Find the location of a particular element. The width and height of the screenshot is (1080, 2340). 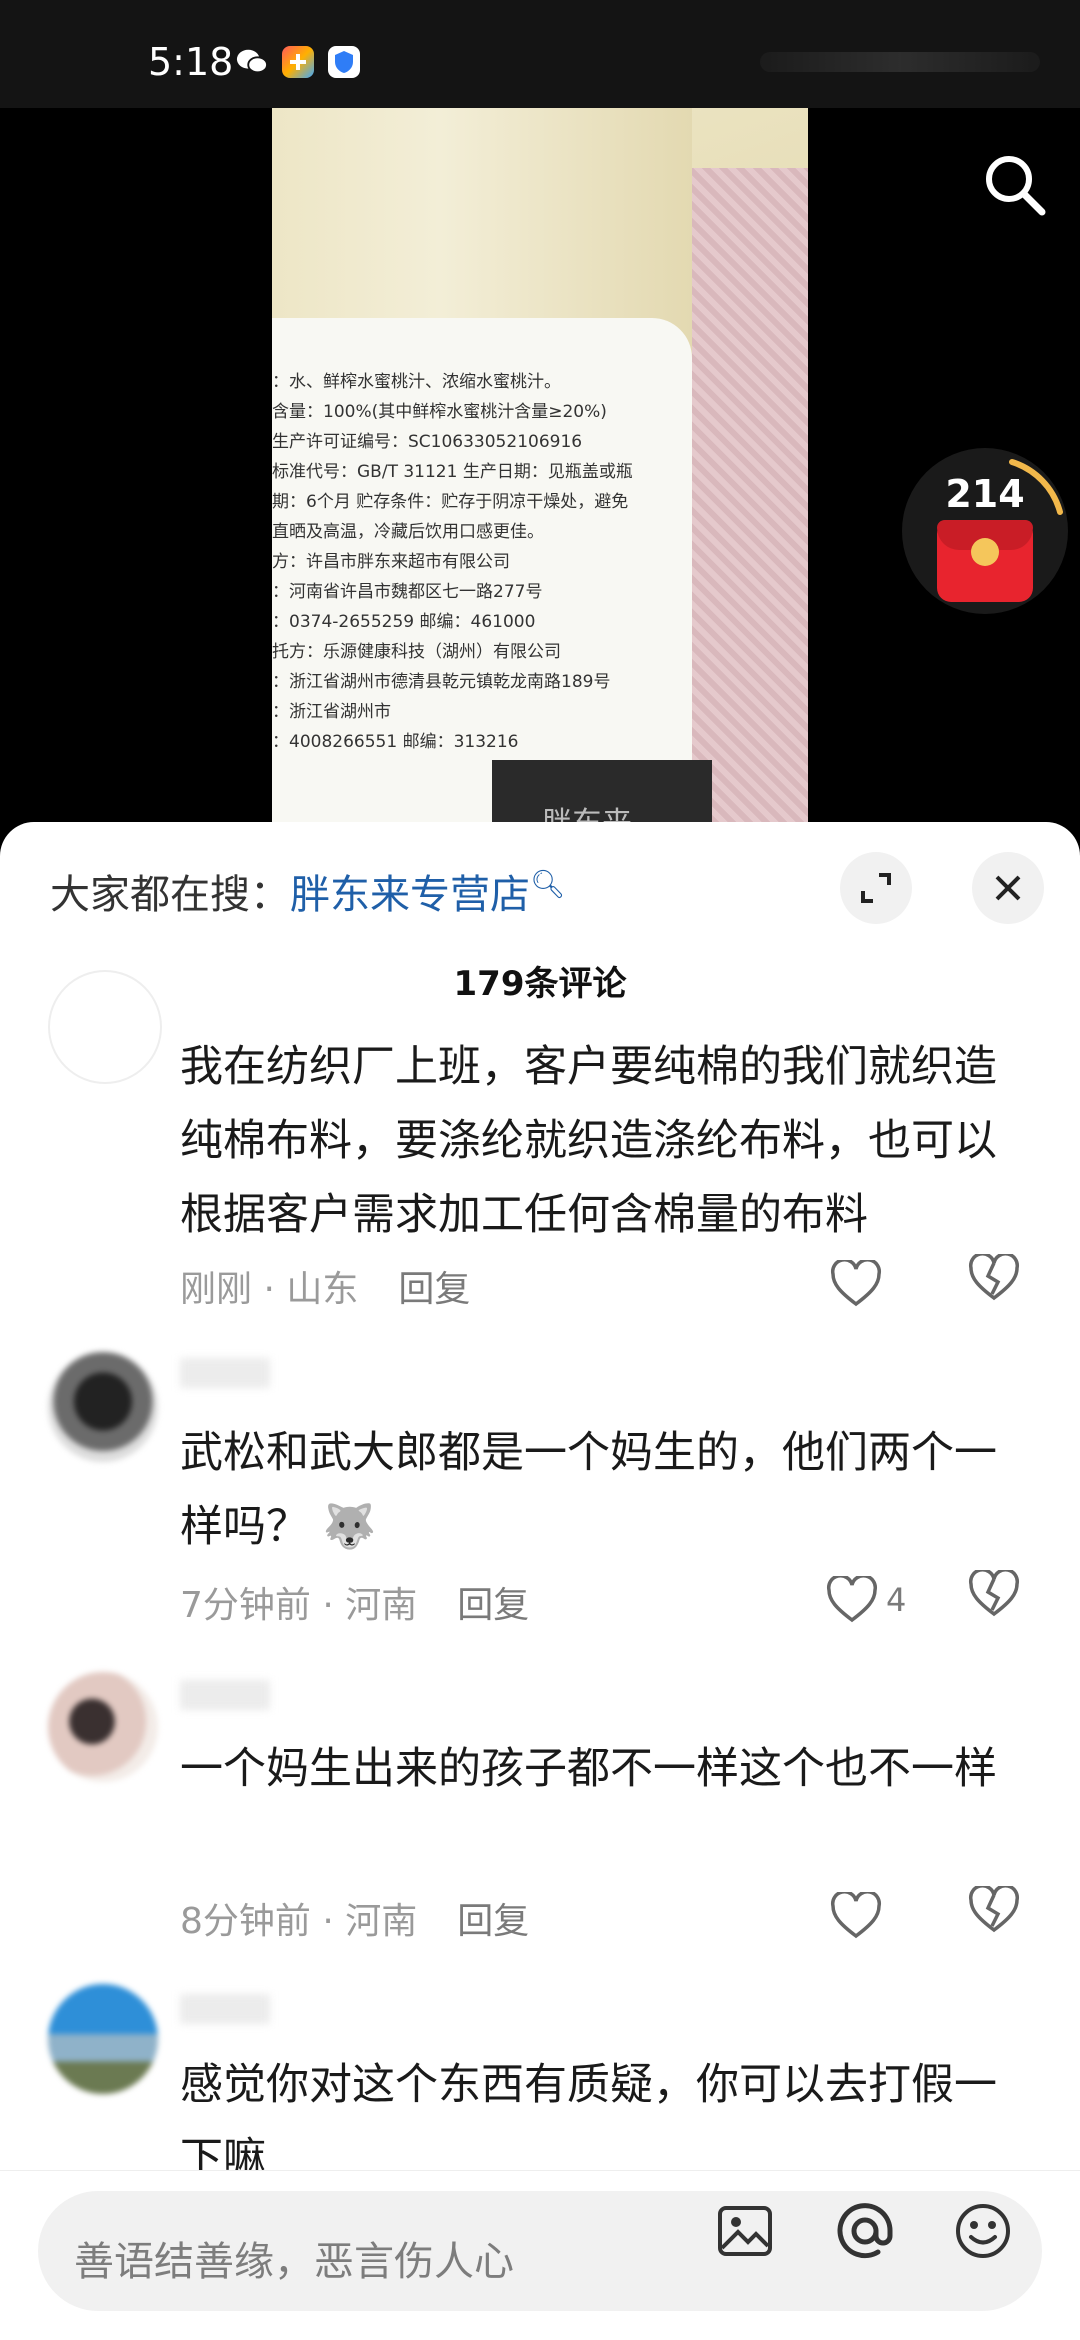

comment-time: 刚刚 is located at coordinates (216, 1289).